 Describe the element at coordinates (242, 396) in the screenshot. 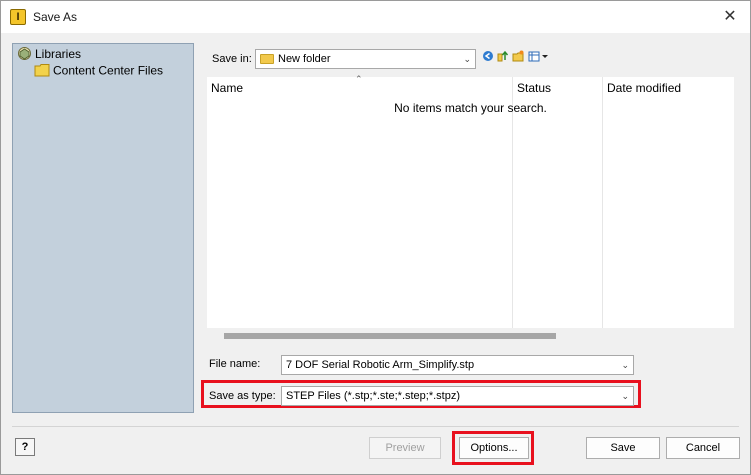

I see `save-as-type-label: Save as type:` at that location.